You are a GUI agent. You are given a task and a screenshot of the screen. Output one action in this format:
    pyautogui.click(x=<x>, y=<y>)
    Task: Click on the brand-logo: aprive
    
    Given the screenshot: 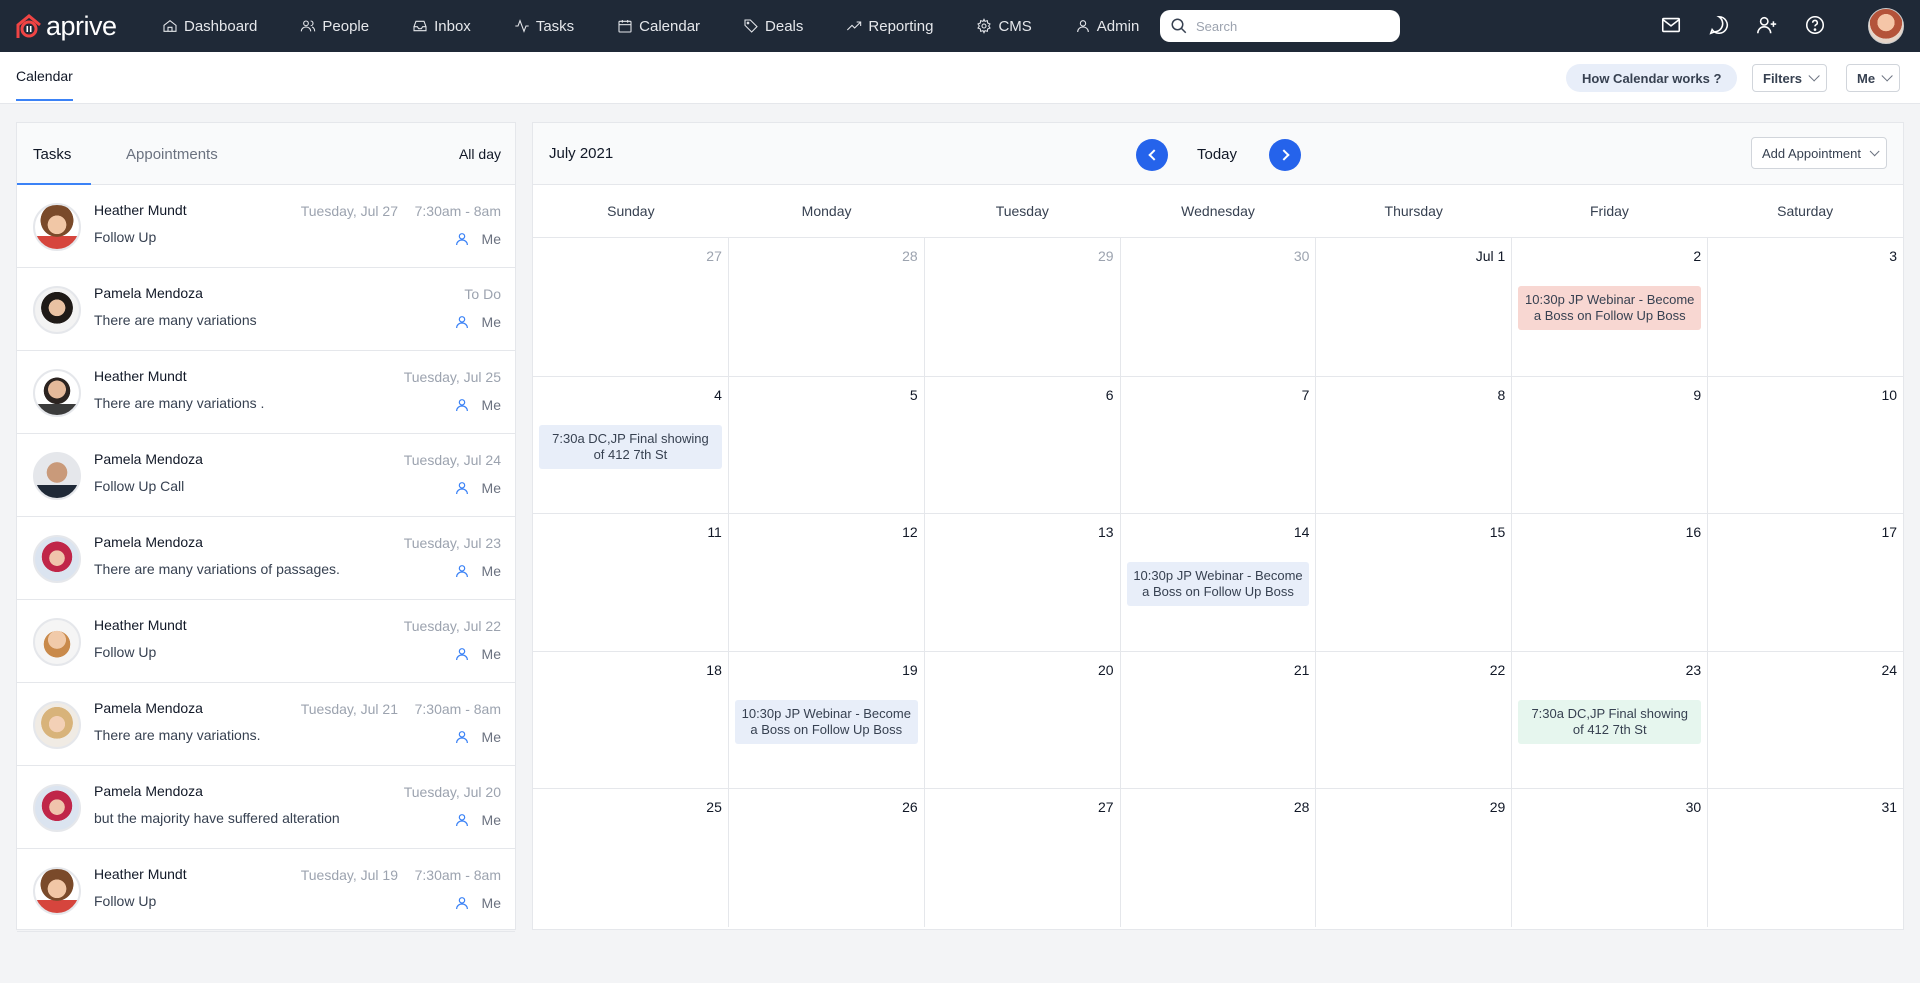 What is the action you would take?
    pyautogui.click(x=65, y=26)
    